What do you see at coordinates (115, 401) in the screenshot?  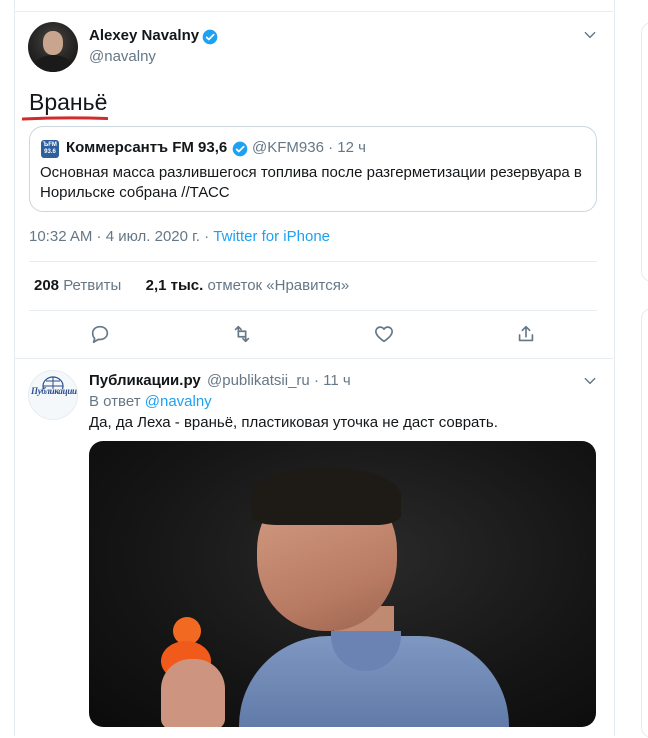 I see `in-reply-label: В ответ` at bounding box center [115, 401].